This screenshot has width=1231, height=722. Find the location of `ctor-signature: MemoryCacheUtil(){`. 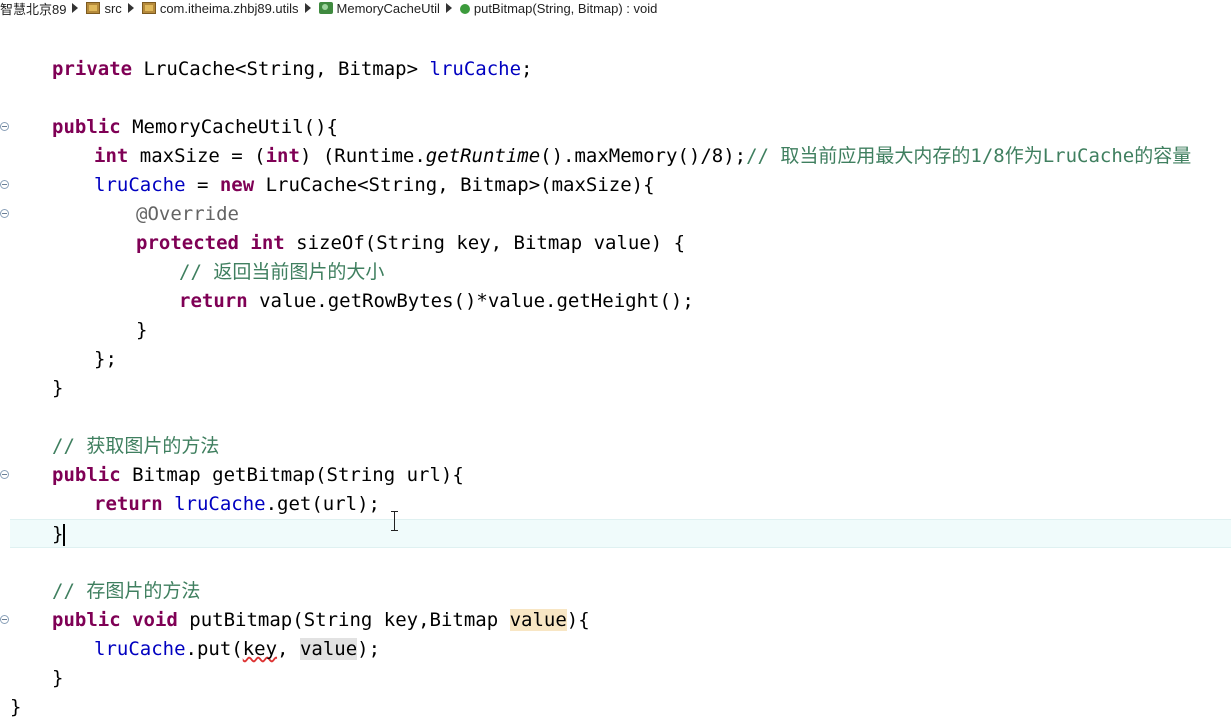

ctor-signature: MemoryCacheUtil(){ is located at coordinates (229, 127).